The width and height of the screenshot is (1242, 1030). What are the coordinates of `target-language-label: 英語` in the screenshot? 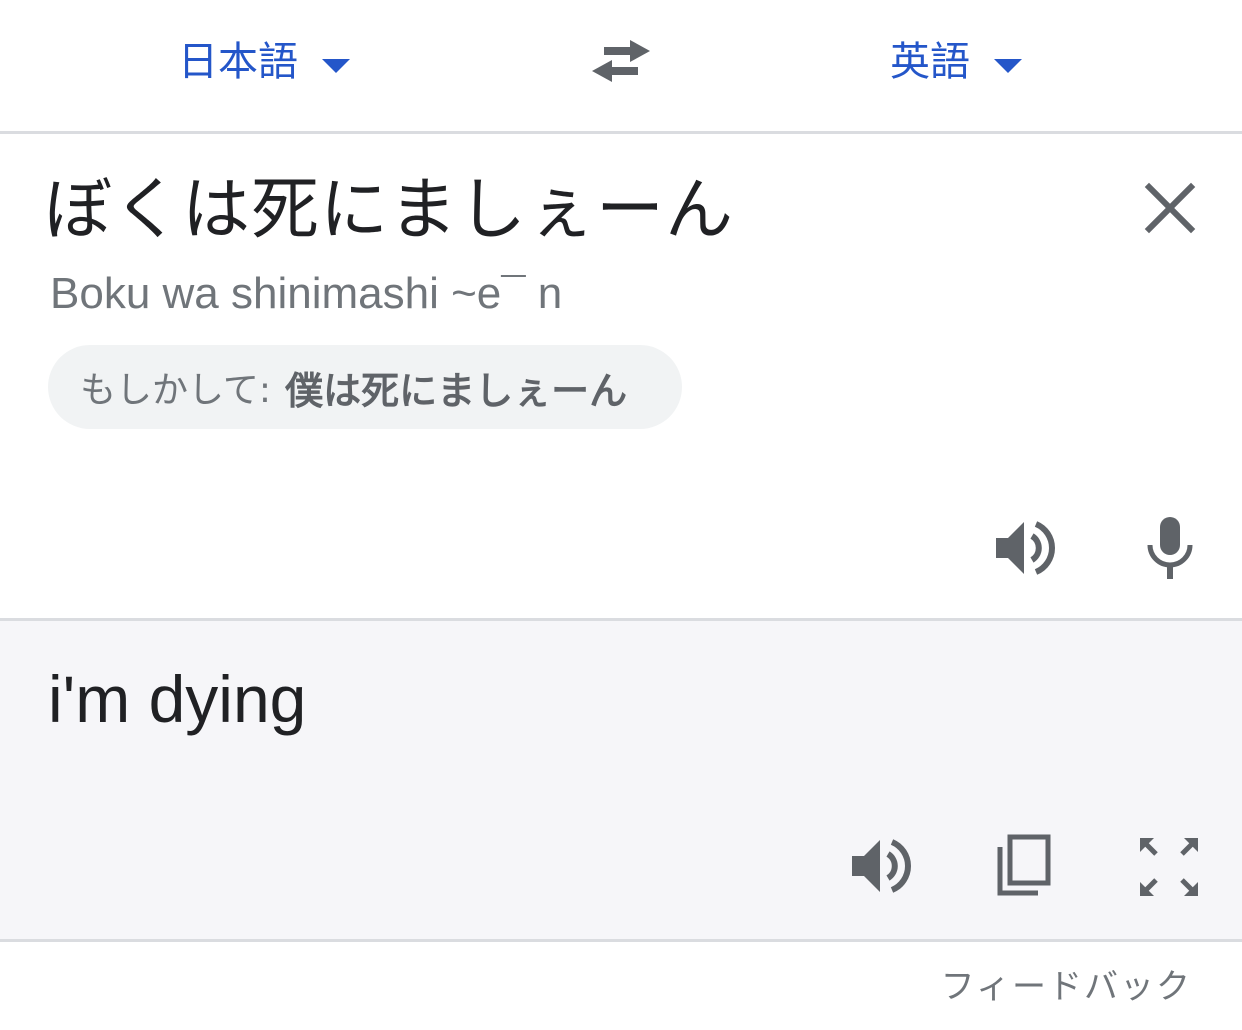 It's located at (930, 62).